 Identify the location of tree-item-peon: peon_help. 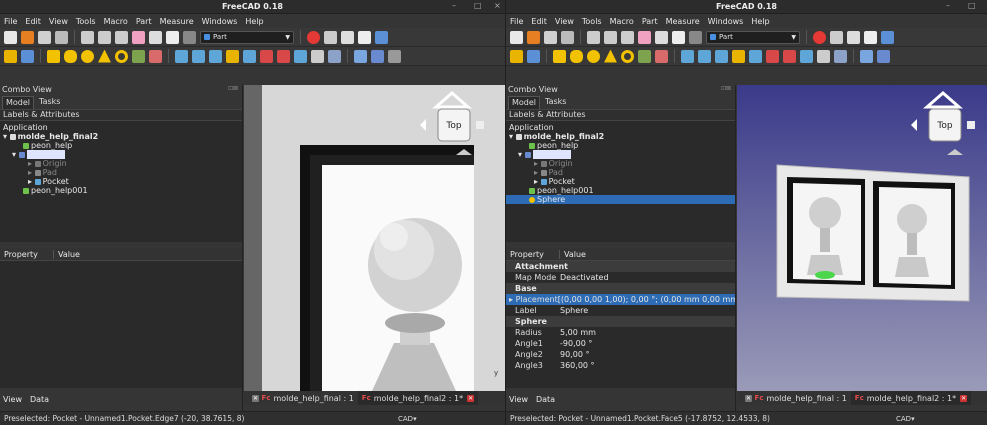
(620, 145).